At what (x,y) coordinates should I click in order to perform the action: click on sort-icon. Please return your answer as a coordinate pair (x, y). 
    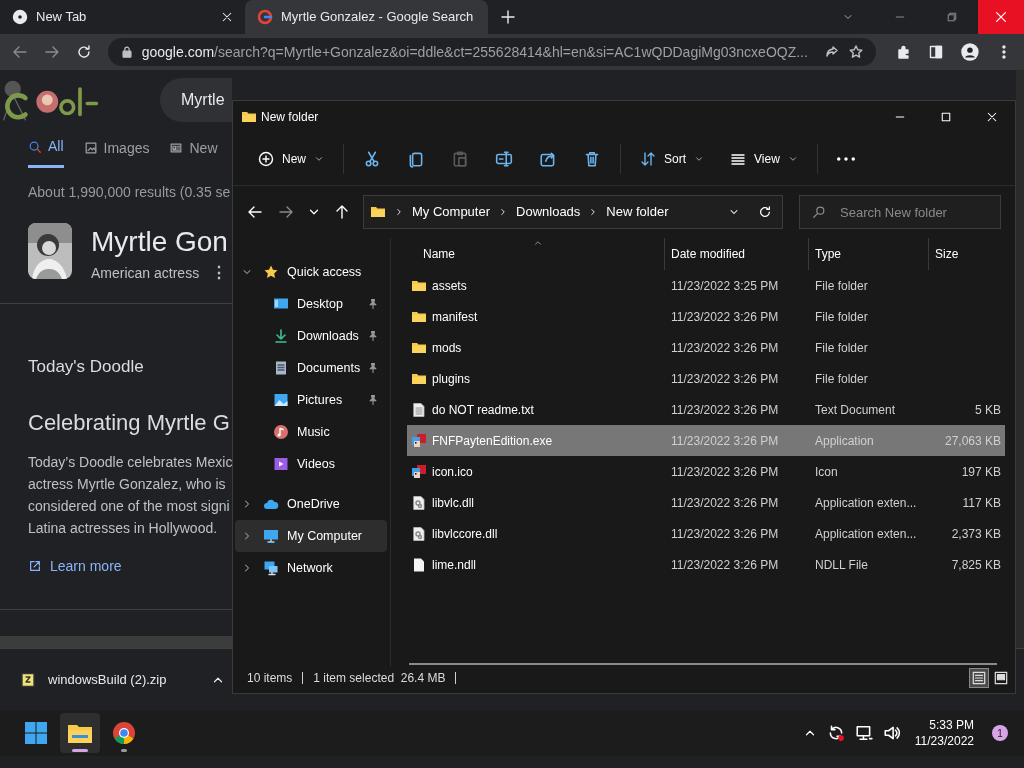
    Looking at the image, I should click on (648, 159).